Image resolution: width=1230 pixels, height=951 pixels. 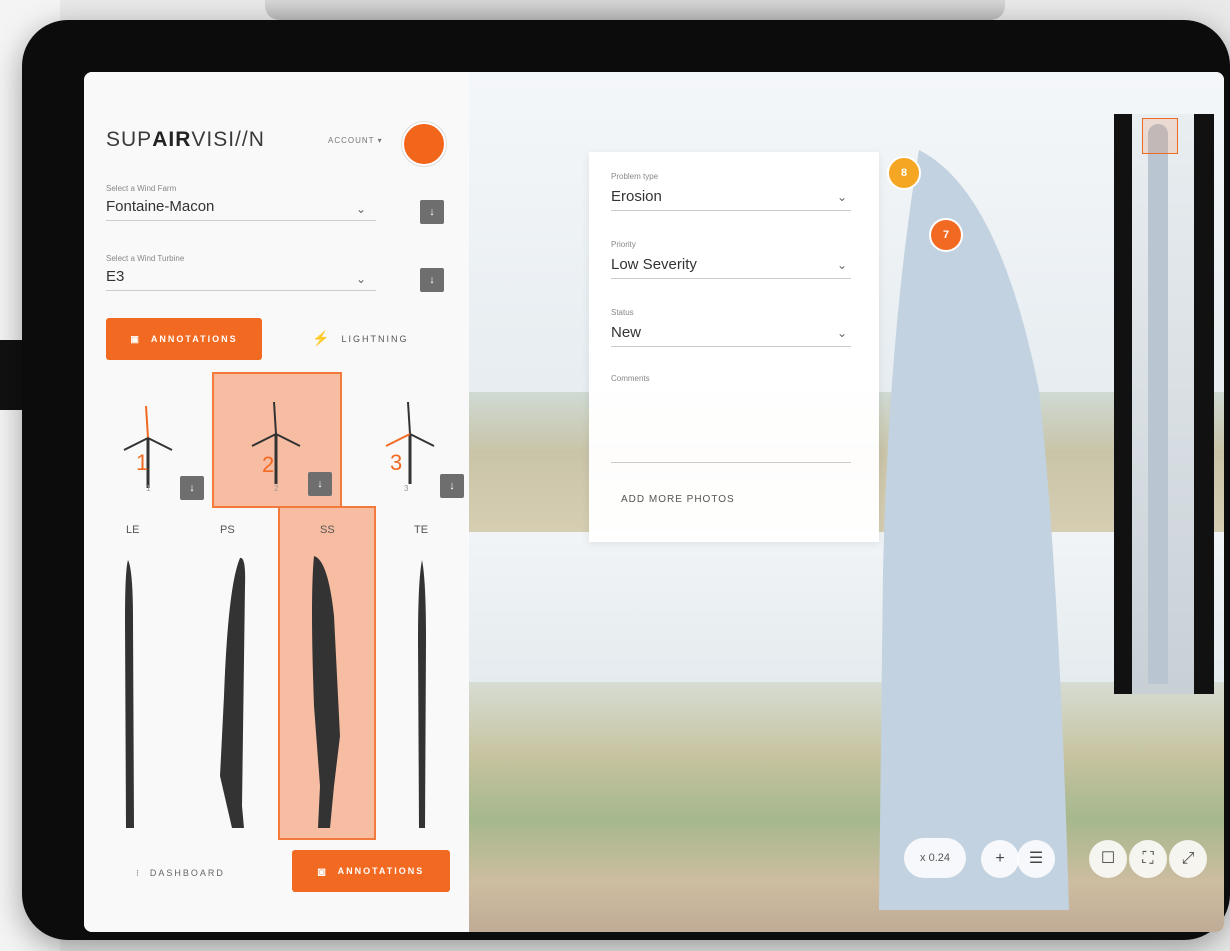 What do you see at coordinates (623, 244) in the screenshot?
I see `priority-label: Priority` at bounding box center [623, 244].